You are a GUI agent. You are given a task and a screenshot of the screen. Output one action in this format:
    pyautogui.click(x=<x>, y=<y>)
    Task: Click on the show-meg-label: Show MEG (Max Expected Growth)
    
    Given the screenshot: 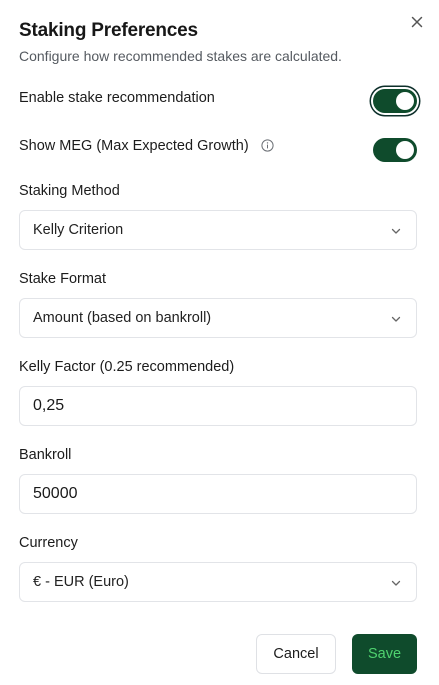 What is the action you would take?
    pyautogui.click(x=134, y=146)
    